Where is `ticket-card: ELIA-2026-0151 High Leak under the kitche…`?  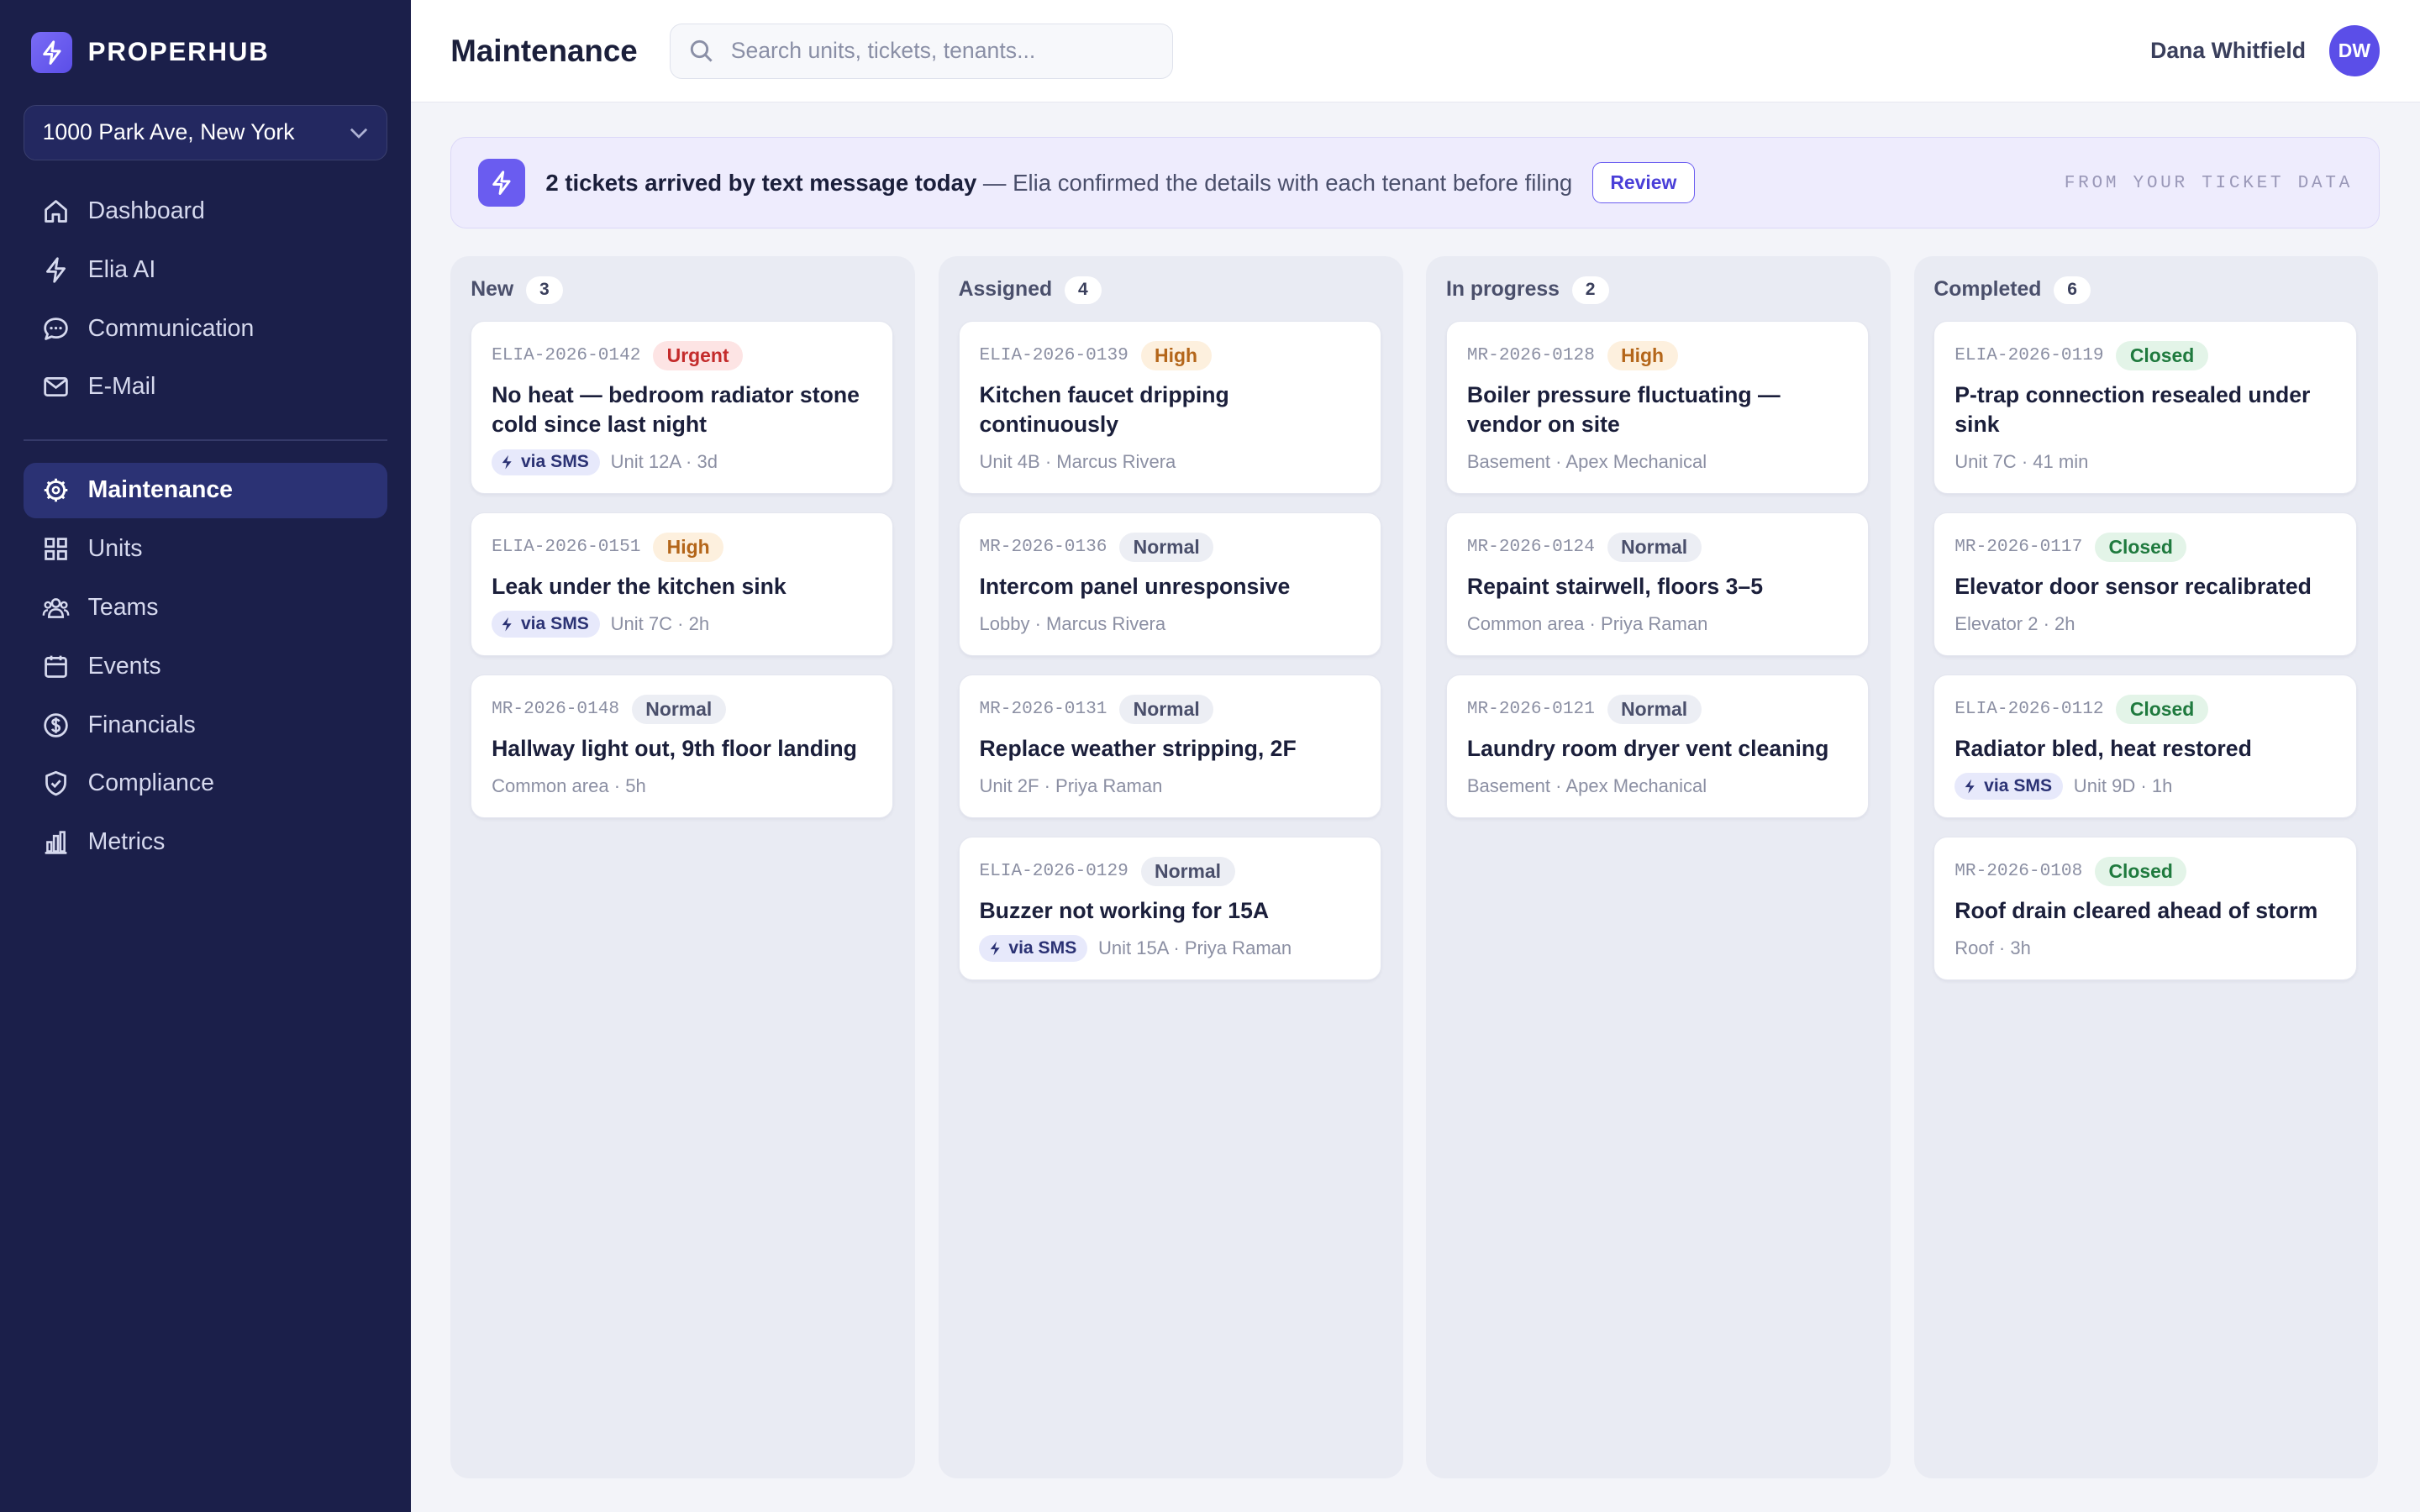
ticket-card: ELIA-2026-0151 High Leak under the kitche… is located at coordinates (682, 584).